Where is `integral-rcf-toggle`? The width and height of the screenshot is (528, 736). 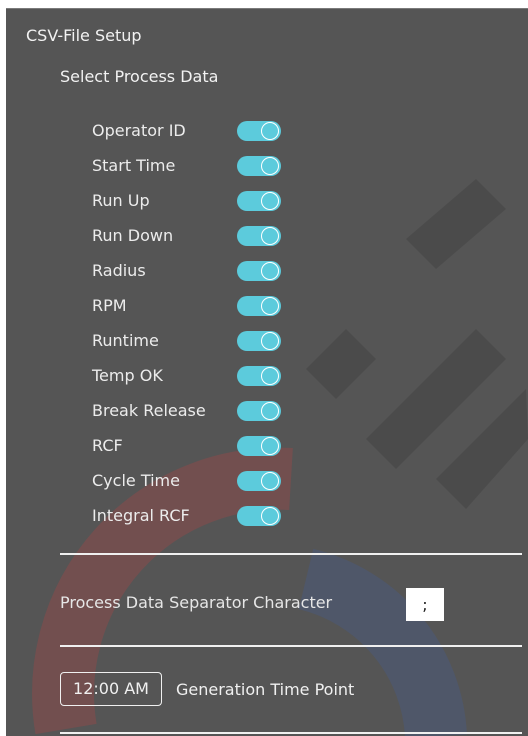 integral-rcf-toggle is located at coordinates (259, 516).